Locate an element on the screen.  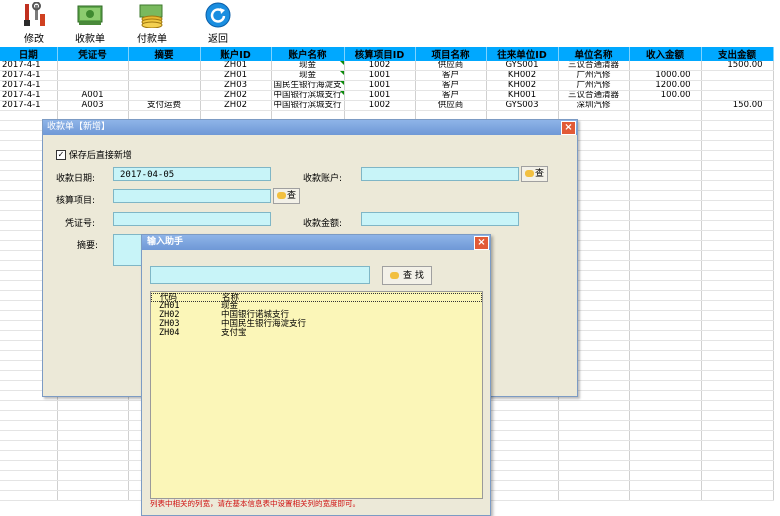
table-row: 2017-4-1 ZH01 现金 1001 客户 KH002 广州汽修 1000.00 is located at coordinates (387, 75).